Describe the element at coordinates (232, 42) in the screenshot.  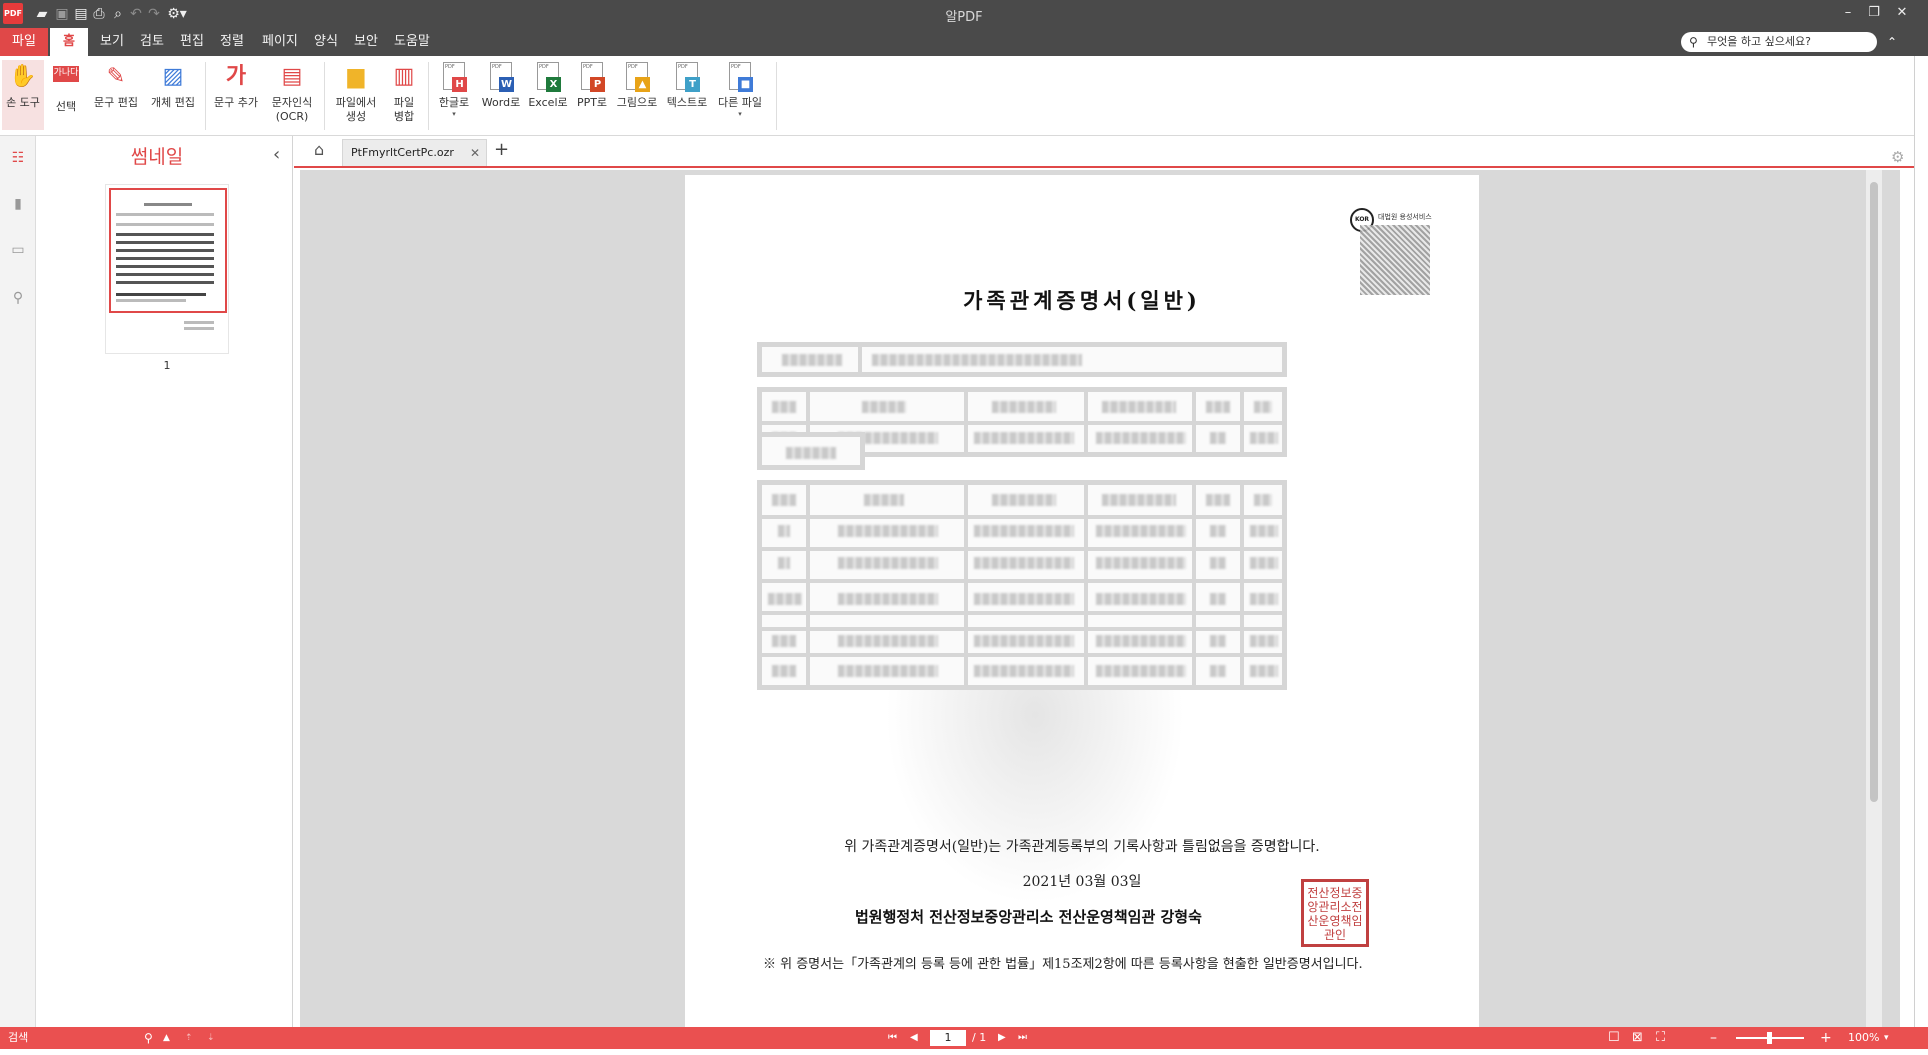
I see `menu-arrange: 정렬` at that location.